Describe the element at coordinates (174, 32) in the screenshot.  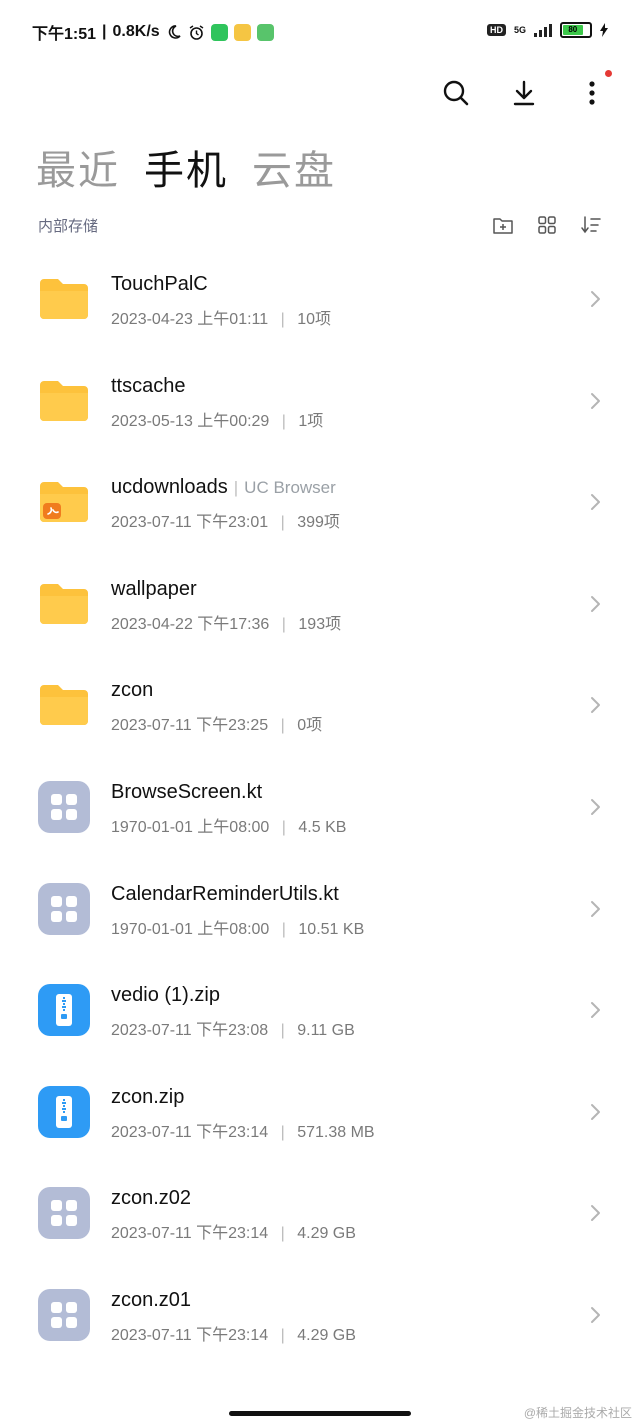
I see `moon-icon` at that location.